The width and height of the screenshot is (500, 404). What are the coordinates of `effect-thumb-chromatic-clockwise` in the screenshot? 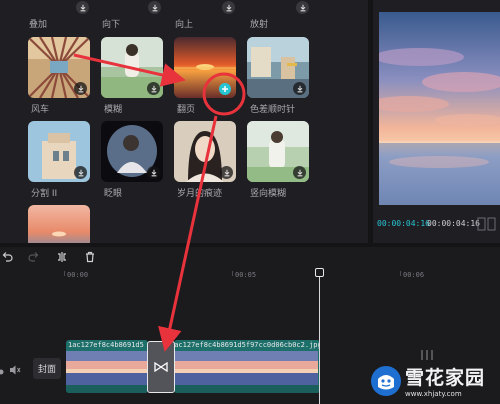 It's located at (278, 67).